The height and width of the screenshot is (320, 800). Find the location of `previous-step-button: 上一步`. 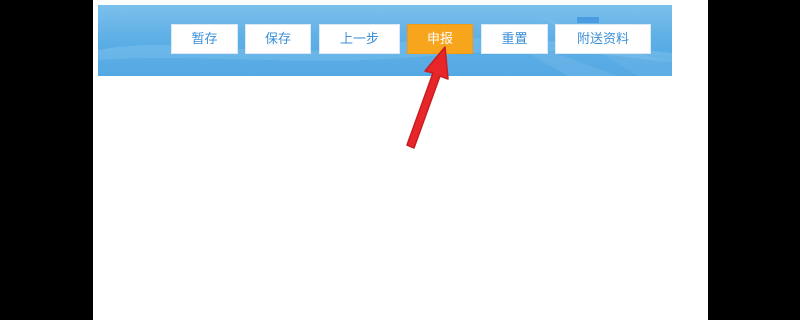

previous-step-button: 上一步 is located at coordinates (359, 39).